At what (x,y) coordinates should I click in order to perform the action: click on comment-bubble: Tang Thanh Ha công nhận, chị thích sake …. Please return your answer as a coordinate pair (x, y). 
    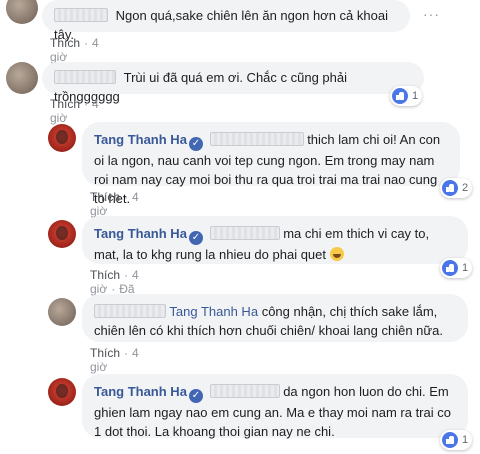
    Looking at the image, I should click on (275, 318).